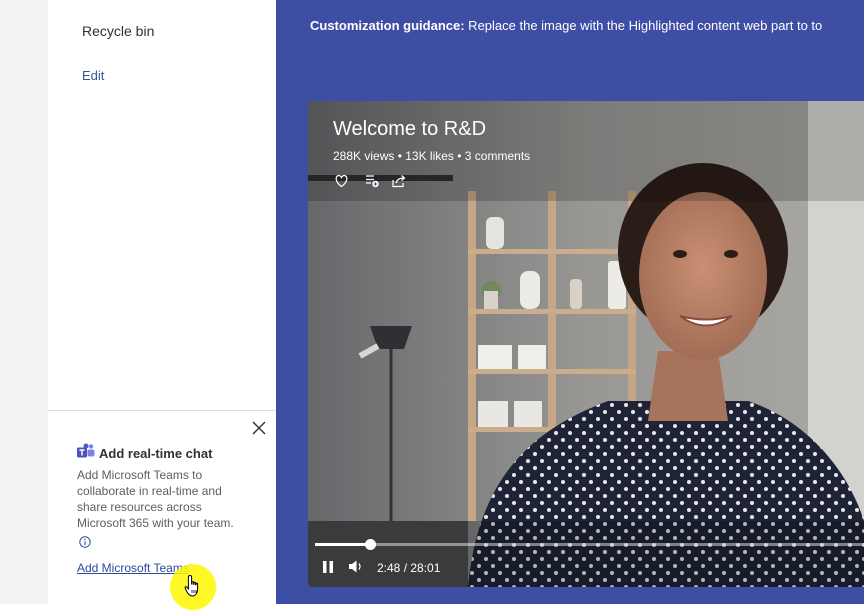 The width and height of the screenshot is (864, 610). What do you see at coordinates (85, 544) in the screenshot?
I see `info-icon` at bounding box center [85, 544].